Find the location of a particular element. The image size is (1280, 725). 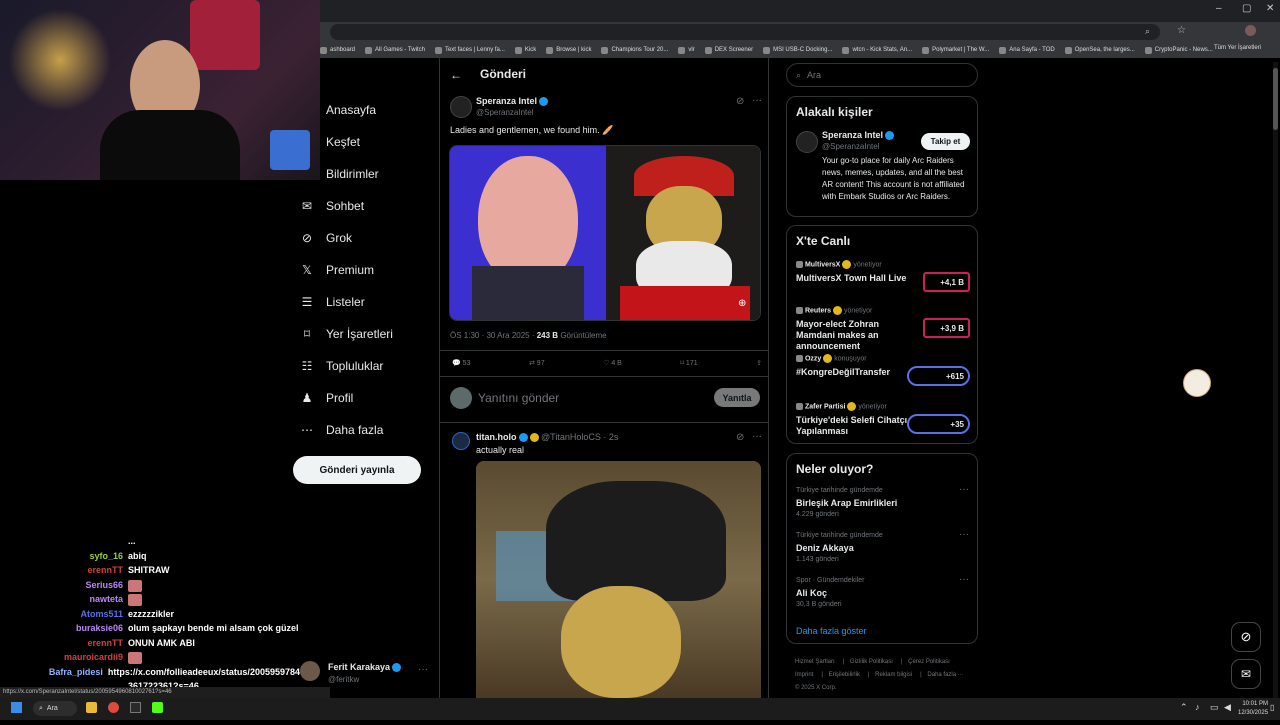

star-icon: ☆ is located at coordinates (1181, 30).